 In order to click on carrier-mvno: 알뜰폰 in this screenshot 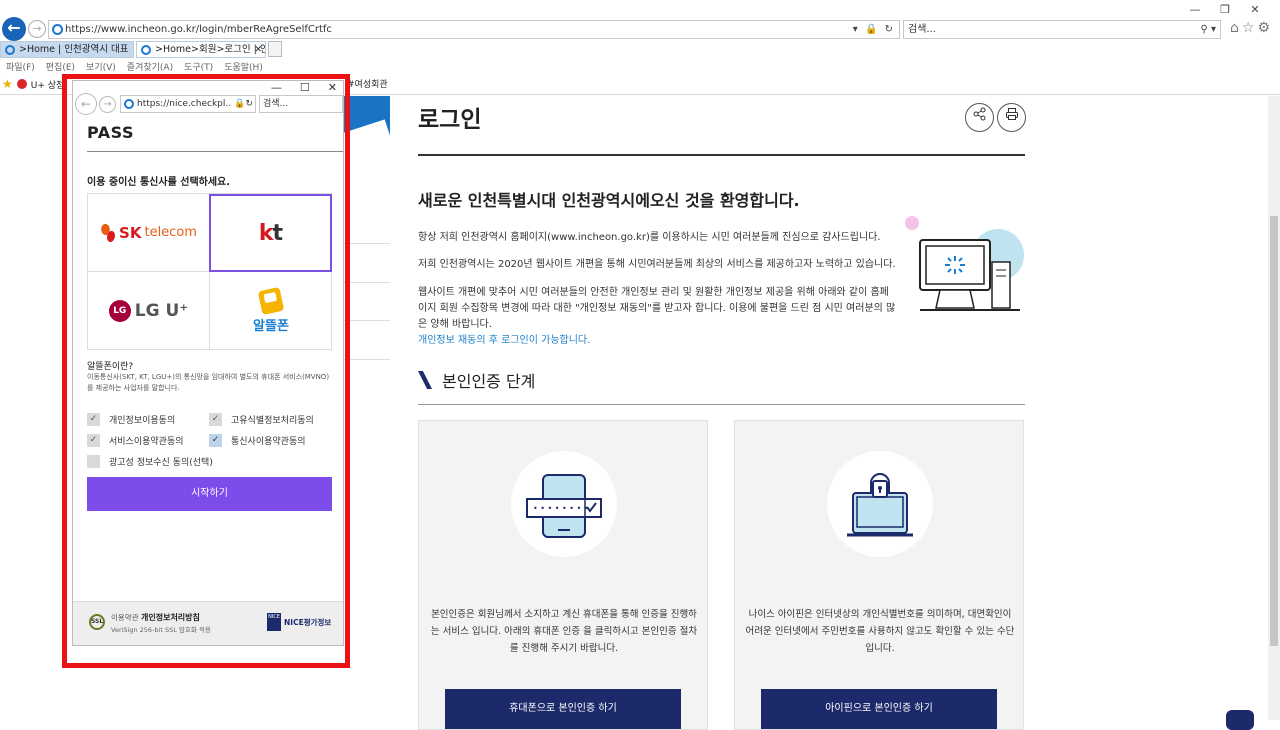, I will do `click(271, 311)`.